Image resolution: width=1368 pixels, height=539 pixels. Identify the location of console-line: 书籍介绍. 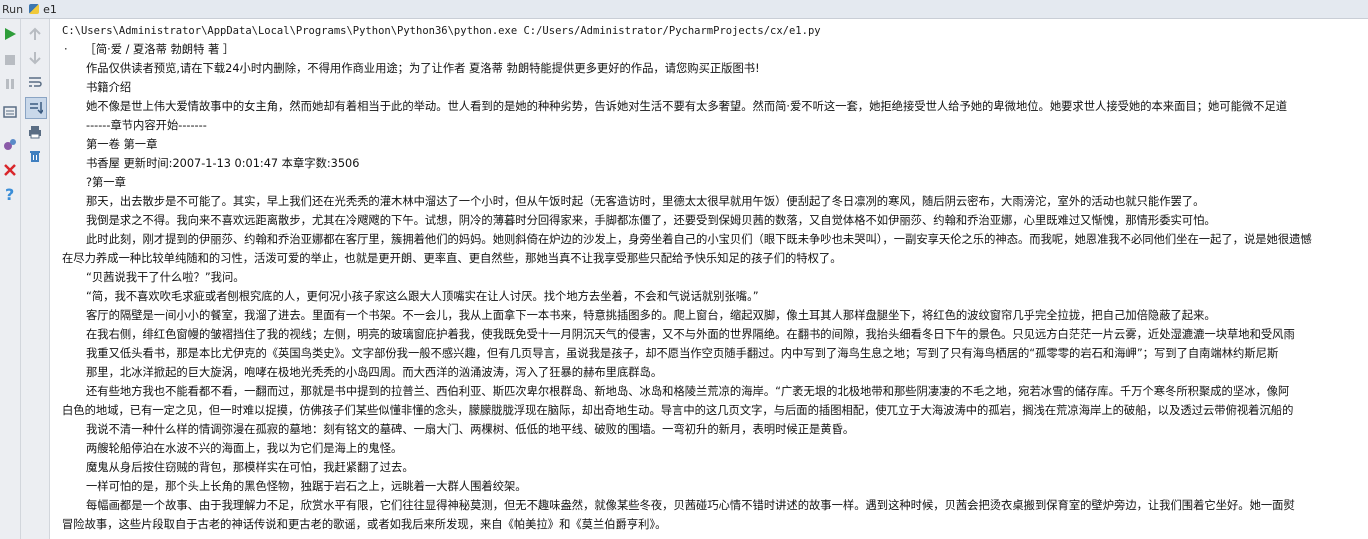
(109, 87).